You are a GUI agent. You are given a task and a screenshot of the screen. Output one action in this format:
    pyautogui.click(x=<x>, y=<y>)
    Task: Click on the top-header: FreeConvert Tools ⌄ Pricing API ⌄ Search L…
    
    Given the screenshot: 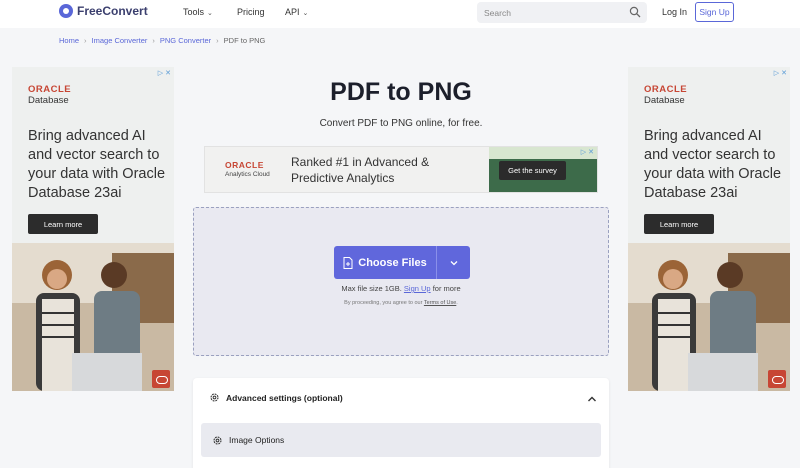 What is the action you would take?
    pyautogui.click(x=400, y=14)
    